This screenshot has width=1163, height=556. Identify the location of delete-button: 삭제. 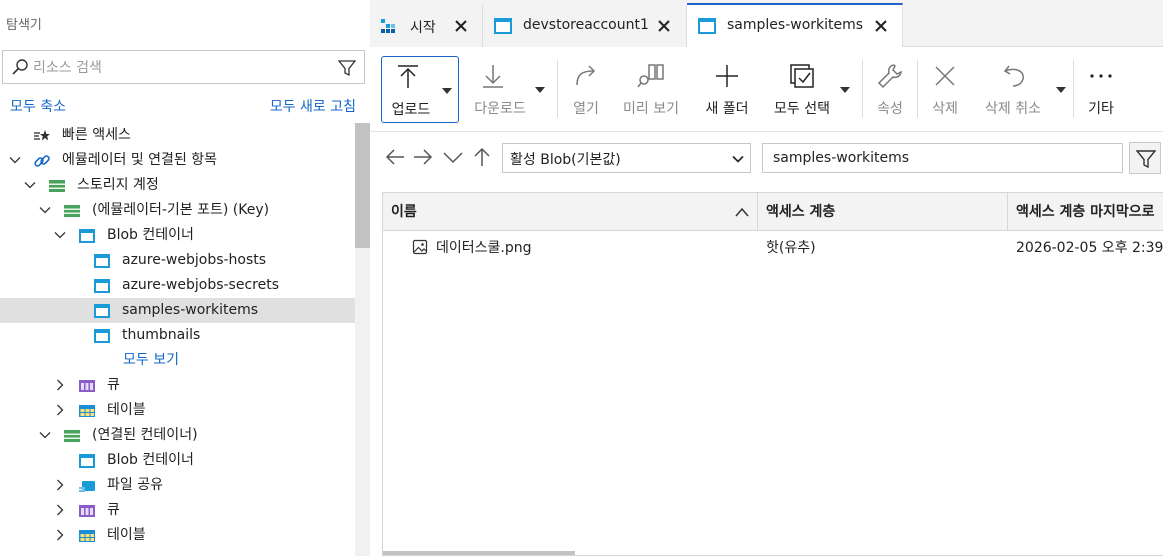
(945, 89).